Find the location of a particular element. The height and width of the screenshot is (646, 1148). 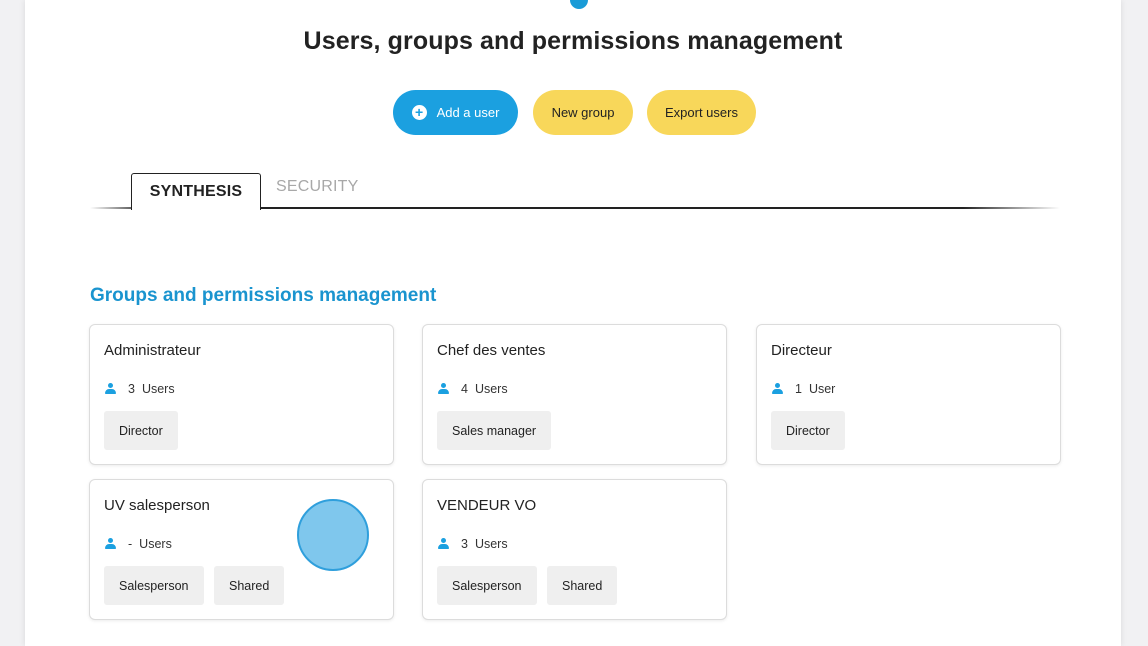

group-user-count: 1 User is located at coordinates (803, 389).